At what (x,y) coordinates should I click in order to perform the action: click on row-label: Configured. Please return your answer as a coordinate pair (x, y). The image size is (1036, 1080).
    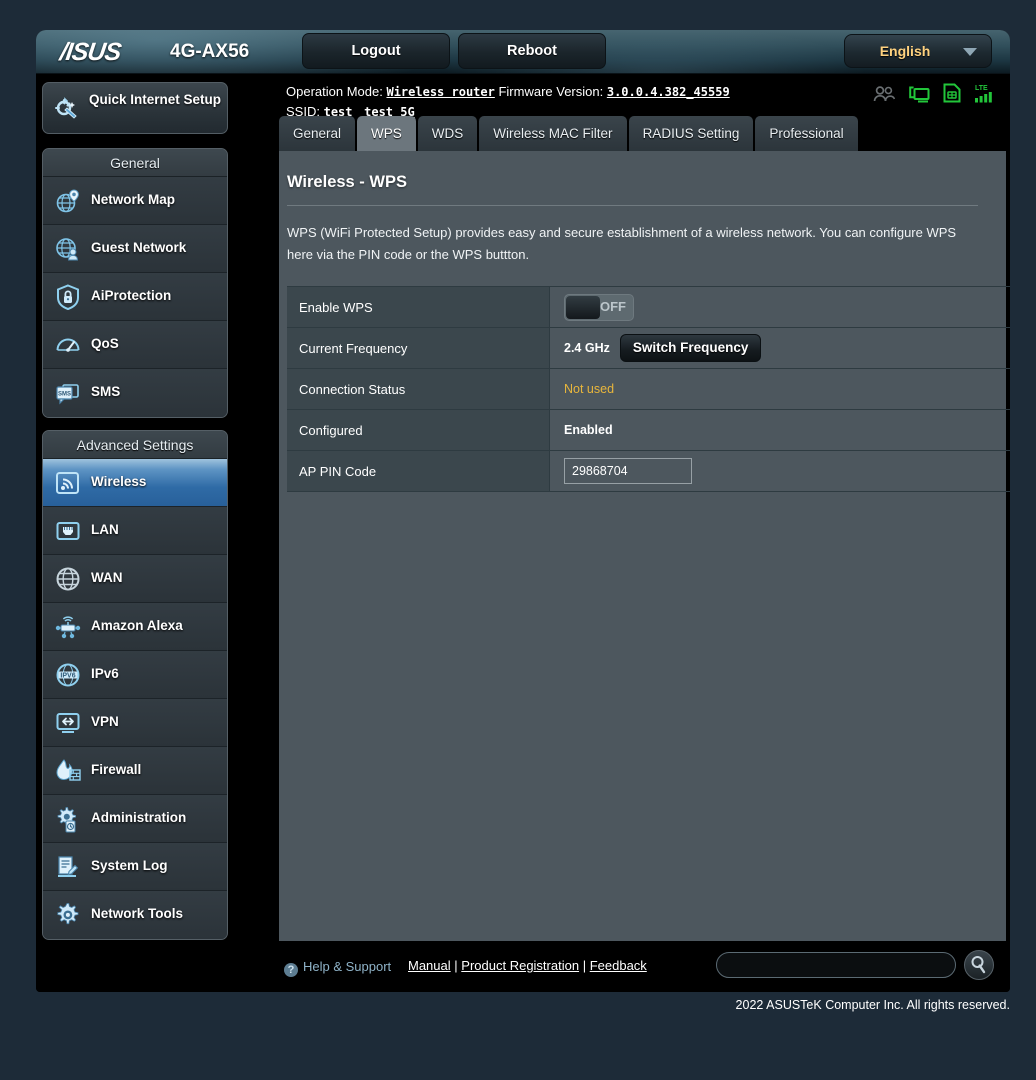
    Looking at the image, I should click on (418, 430).